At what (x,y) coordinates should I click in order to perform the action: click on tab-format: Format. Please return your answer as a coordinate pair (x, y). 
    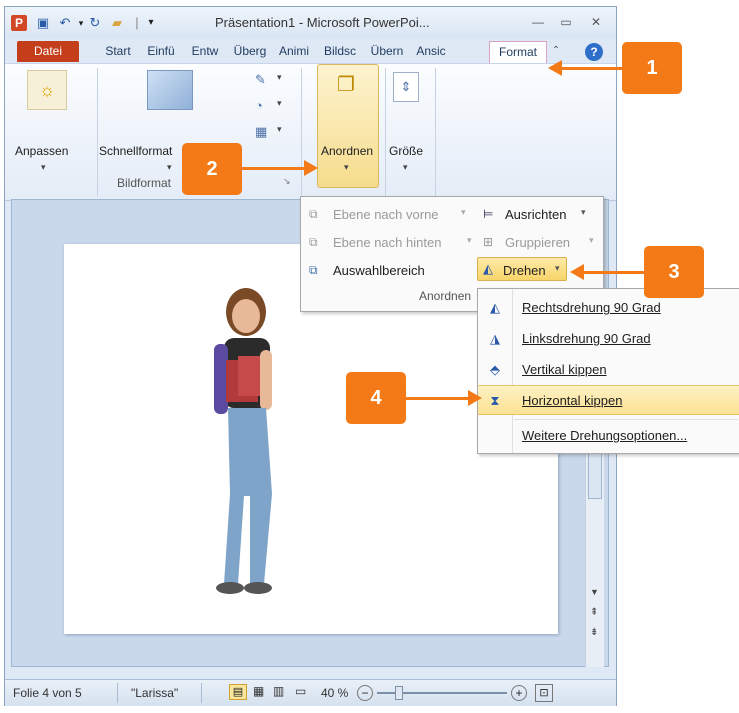
    Looking at the image, I should click on (518, 52).